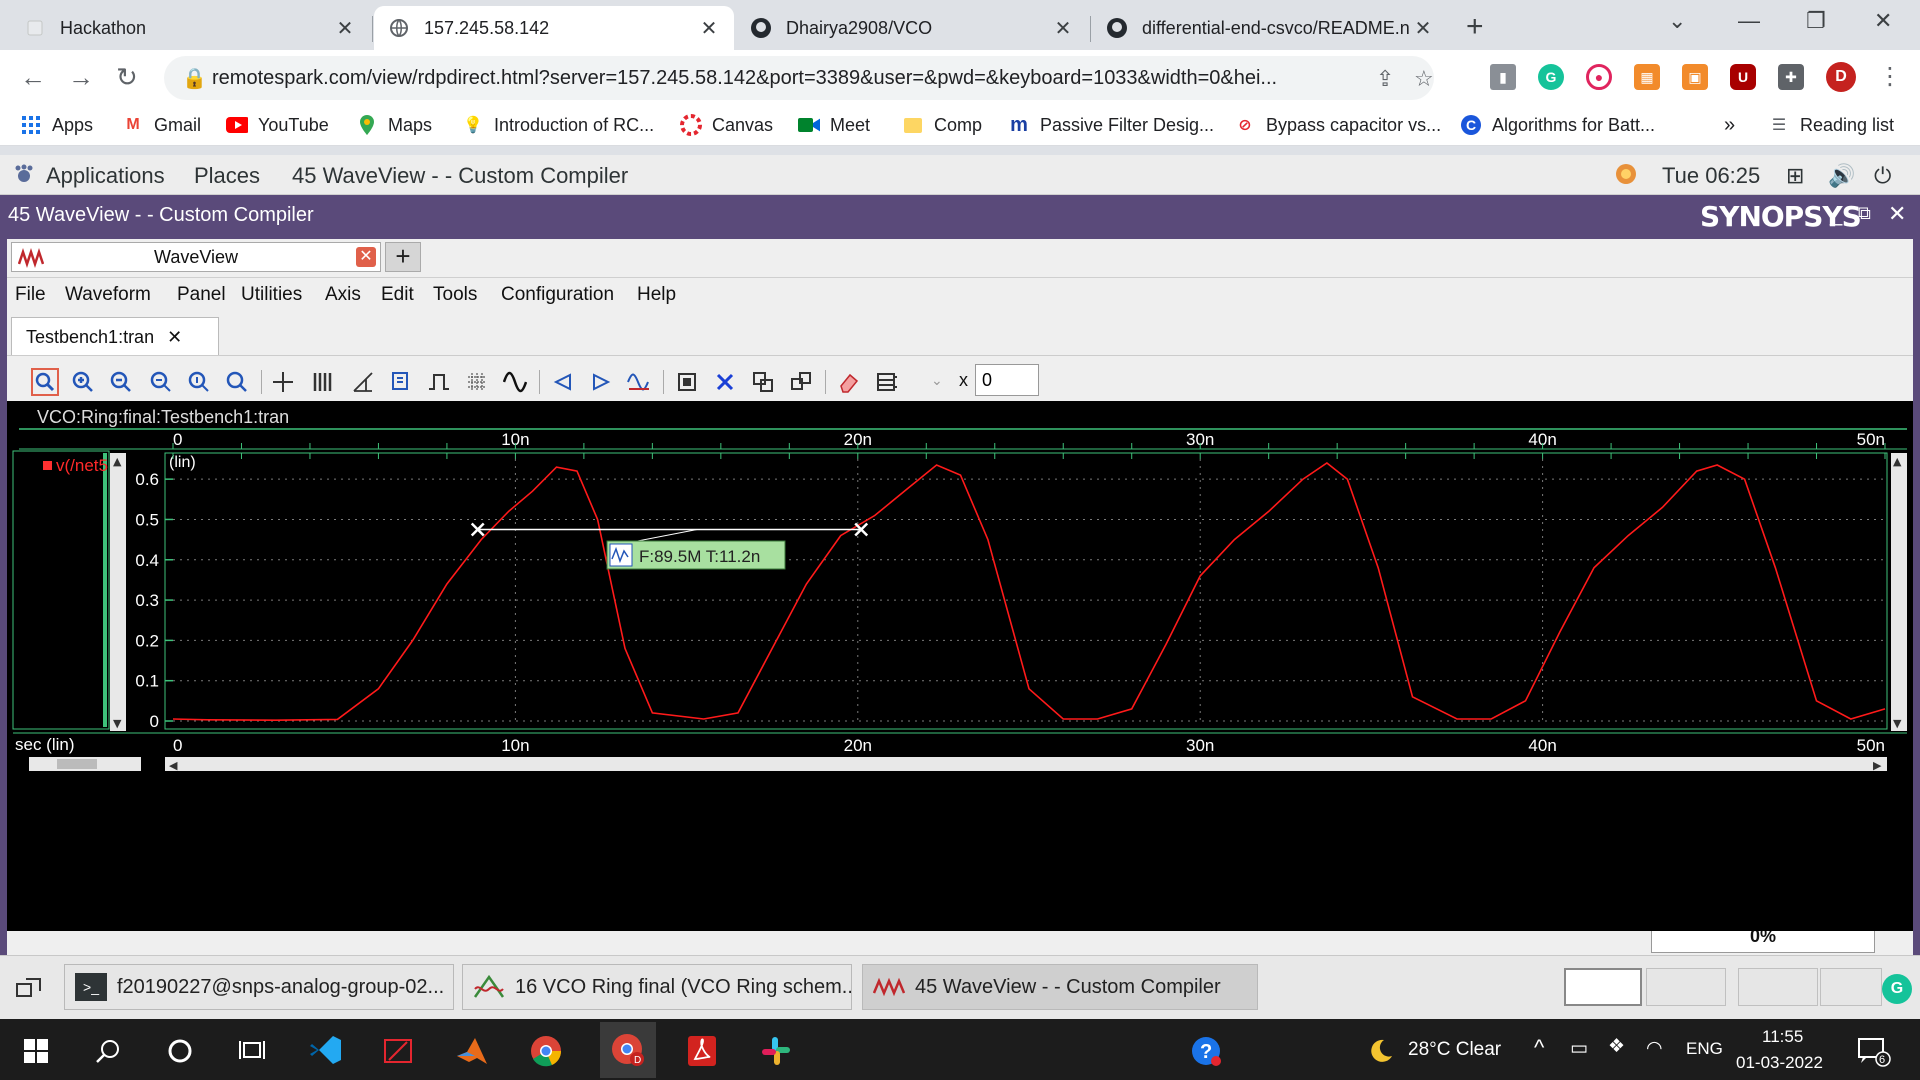  Describe the element at coordinates (834, 125) in the screenshot. I see `bookmark-meet: Meet` at that location.